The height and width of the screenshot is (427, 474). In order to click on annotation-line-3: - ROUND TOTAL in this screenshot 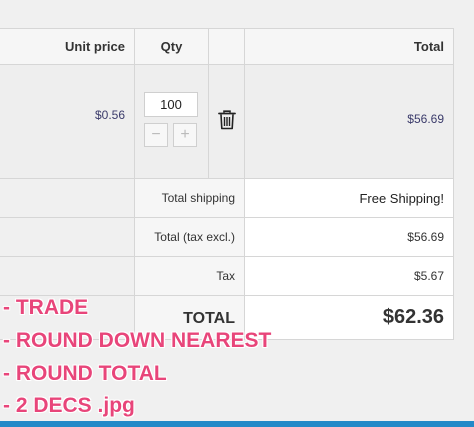, I will do `click(85, 373)`.